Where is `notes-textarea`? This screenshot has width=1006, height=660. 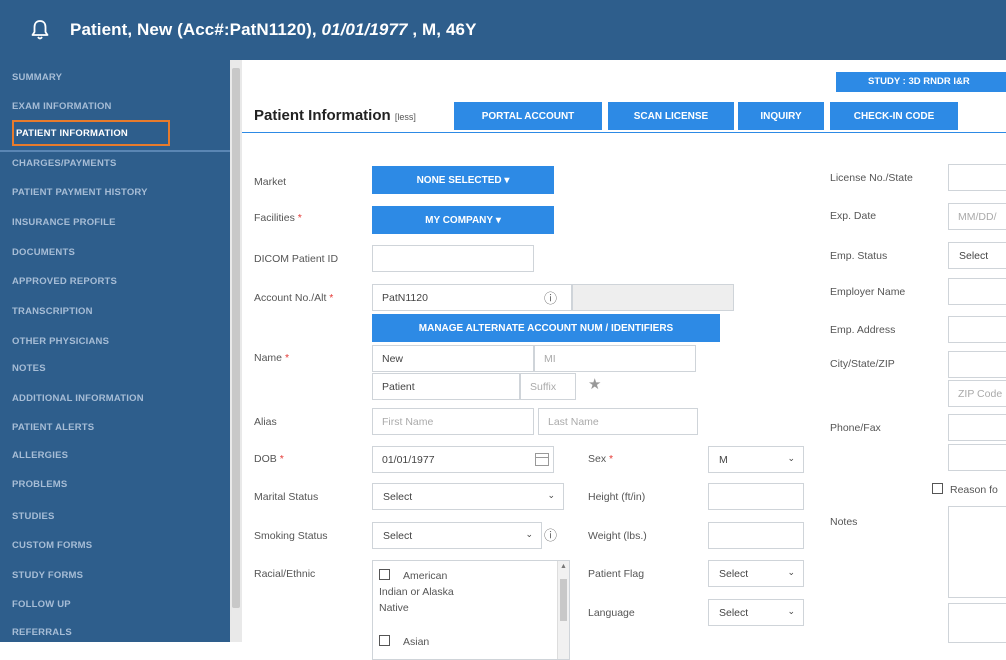
notes-textarea is located at coordinates (977, 552).